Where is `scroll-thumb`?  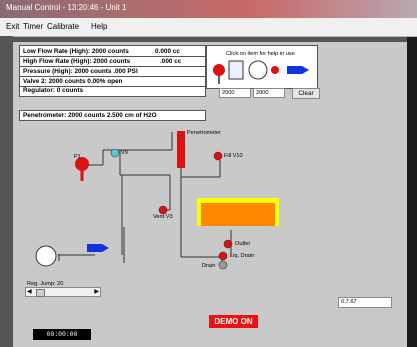 scroll-thumb is located at coordinates (40, 293).